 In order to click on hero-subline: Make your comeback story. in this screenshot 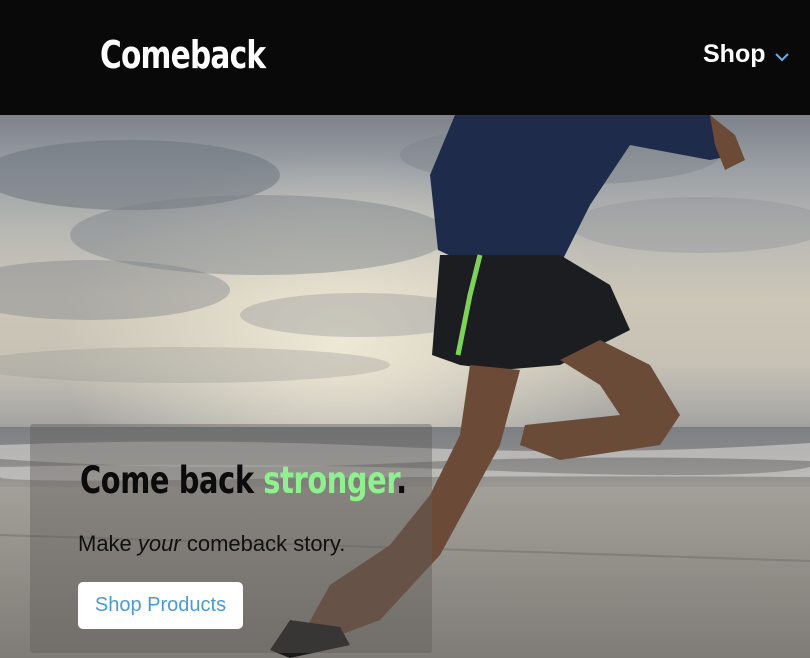, I will do `click(211, 544)`.